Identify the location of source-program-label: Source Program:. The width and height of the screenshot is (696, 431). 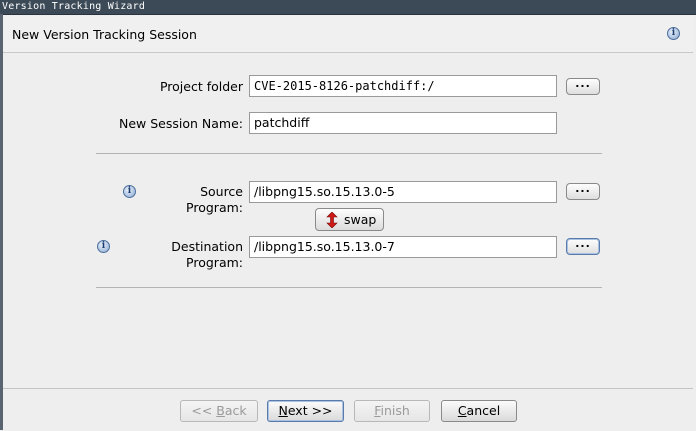
(214, 199).